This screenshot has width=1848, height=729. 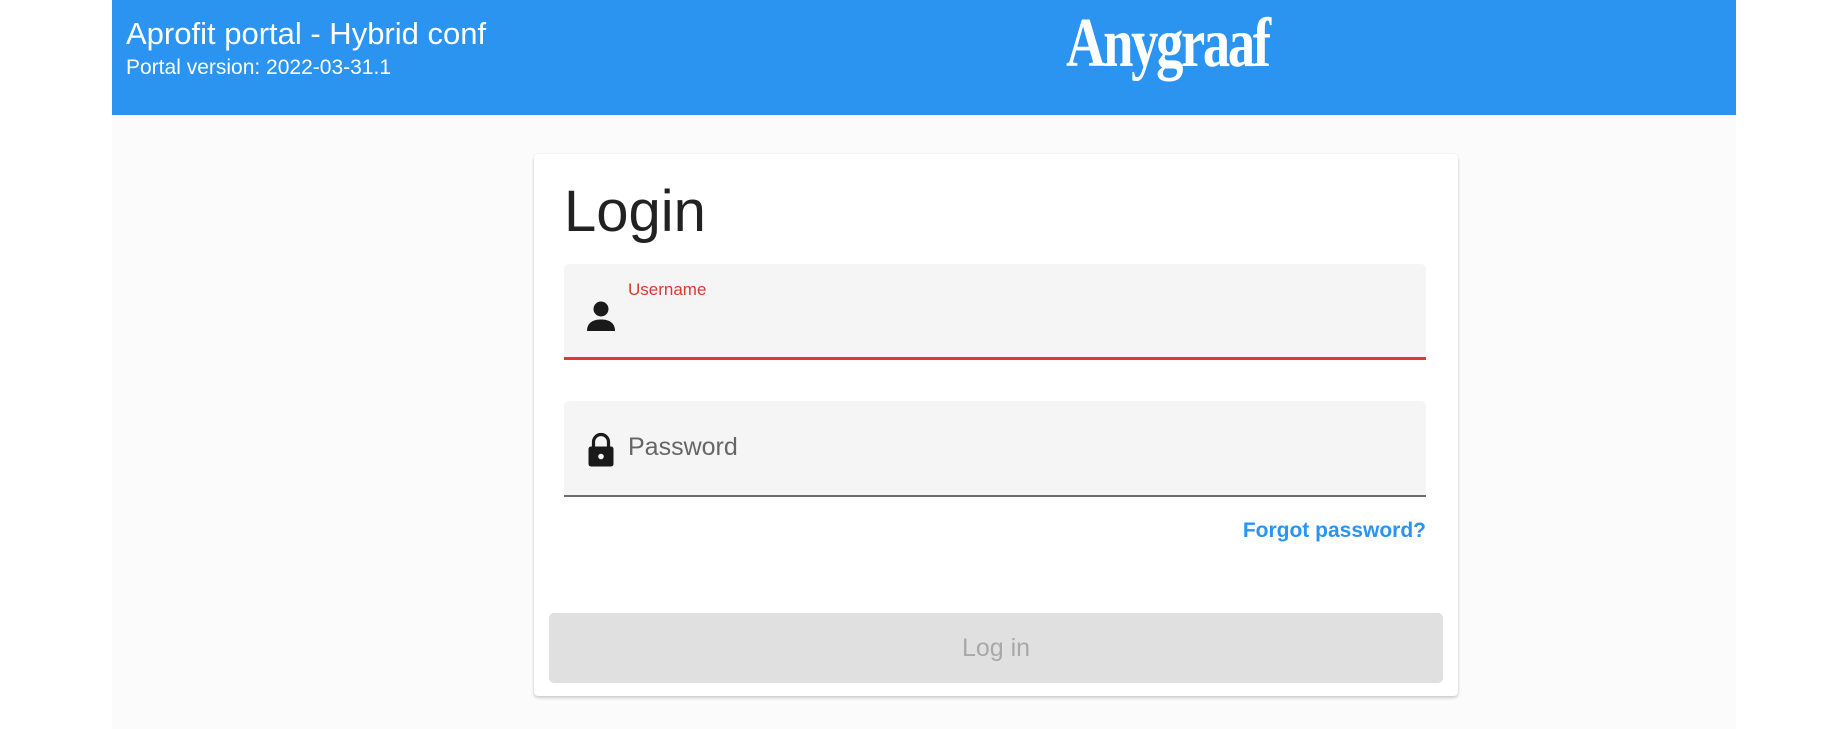 I want to click on forgot-password-link: Forgot password?, so click(x=1334, y=531).